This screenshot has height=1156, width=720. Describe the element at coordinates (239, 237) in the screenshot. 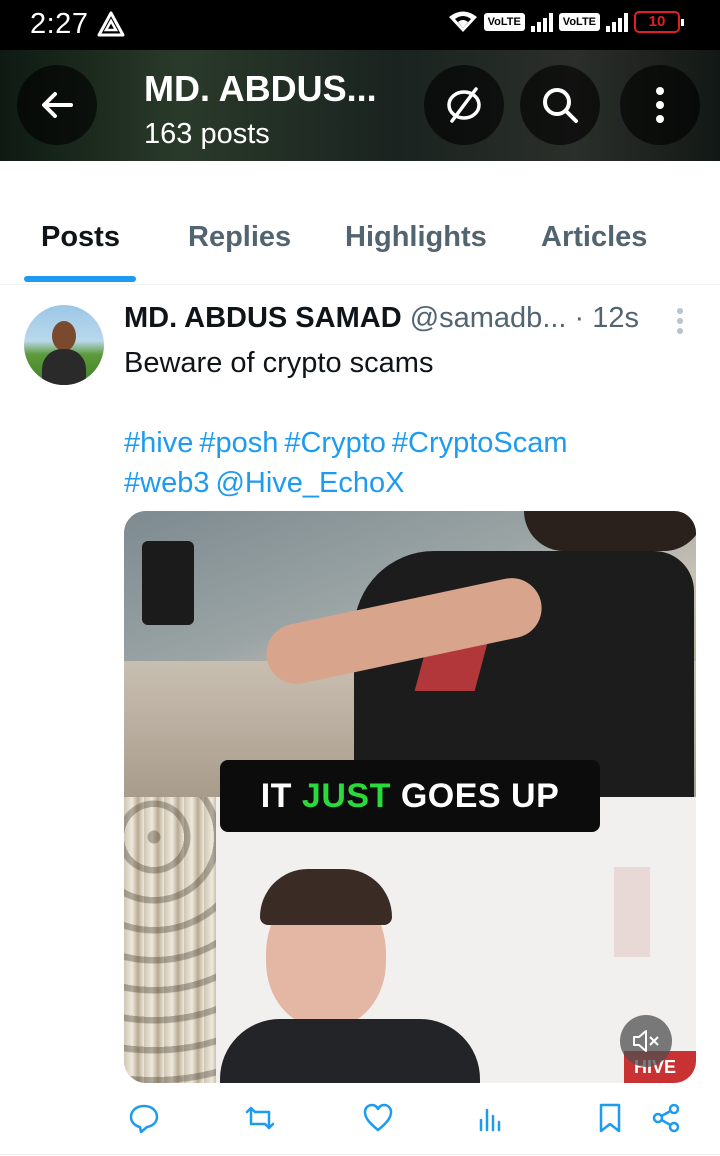

I see `tab-replies: Replies` at that location.